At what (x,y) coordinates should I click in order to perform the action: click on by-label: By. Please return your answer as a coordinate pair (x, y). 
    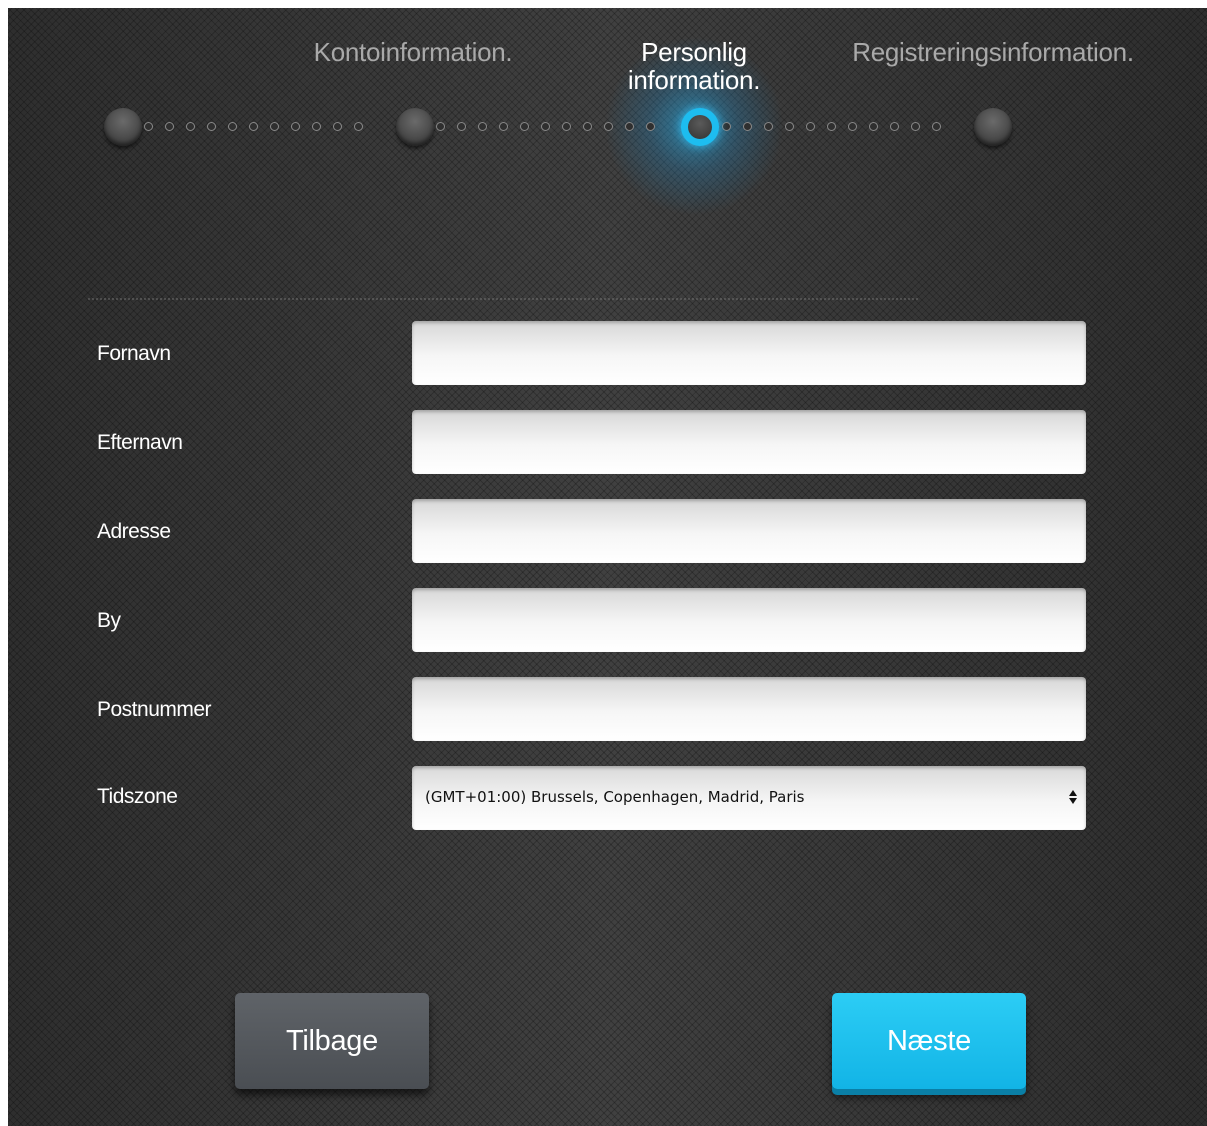
    Looking at the image, I should click on (109, 620).